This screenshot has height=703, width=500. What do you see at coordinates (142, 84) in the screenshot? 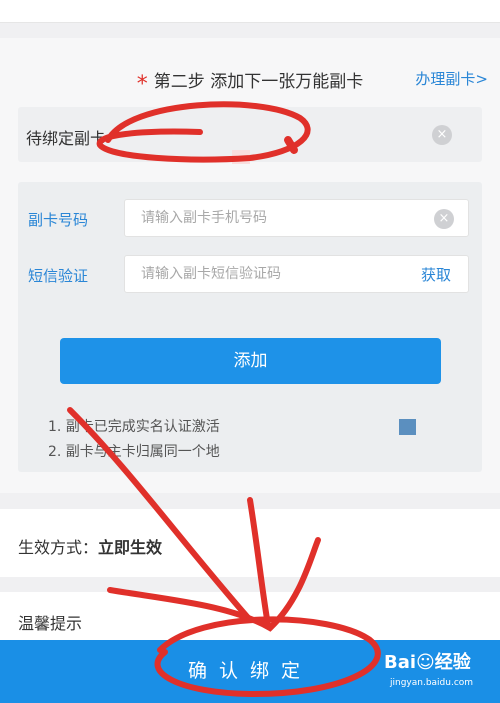
I see `required-star: *` at bounding box center [142, 84].